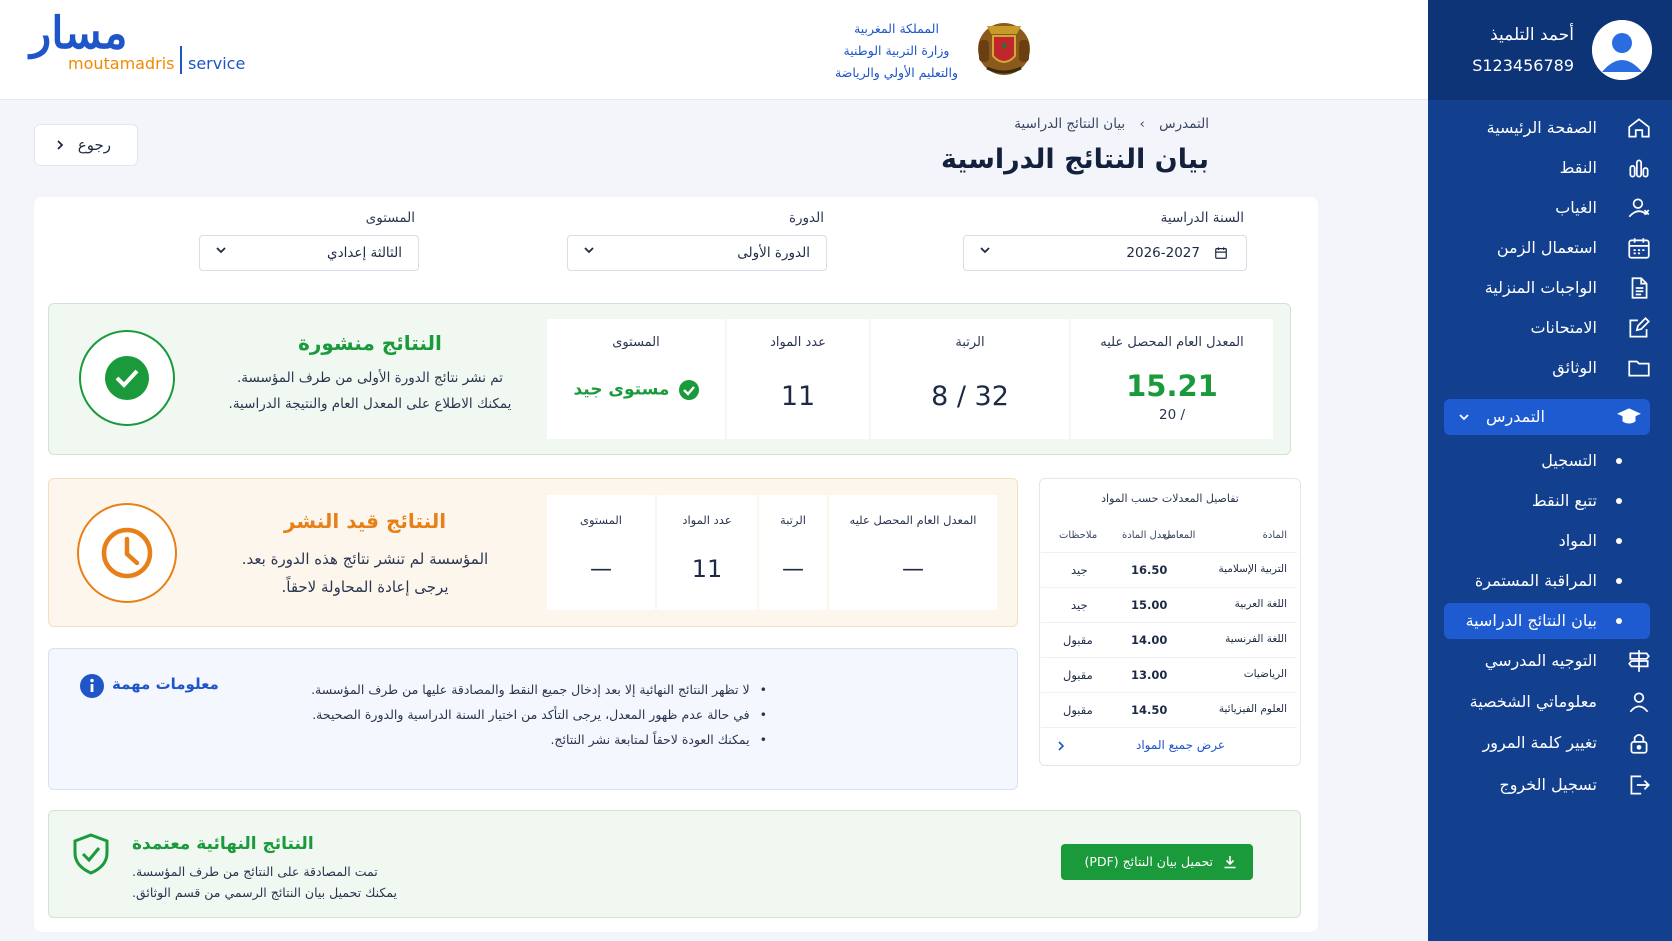 The height and width of the screenshot is (941, 1672). What do you see at coordinates (1550, 368) in the screenshot?
I see `sidebar-item-documents: الوثائق` at bounding box center [1550, 368].